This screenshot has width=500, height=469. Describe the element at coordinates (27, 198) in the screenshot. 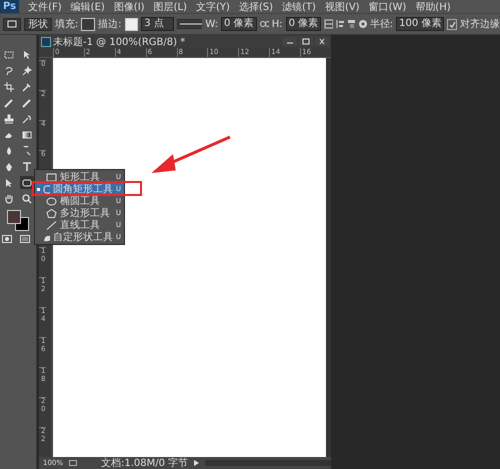

I see `zoom-icon` at that location.